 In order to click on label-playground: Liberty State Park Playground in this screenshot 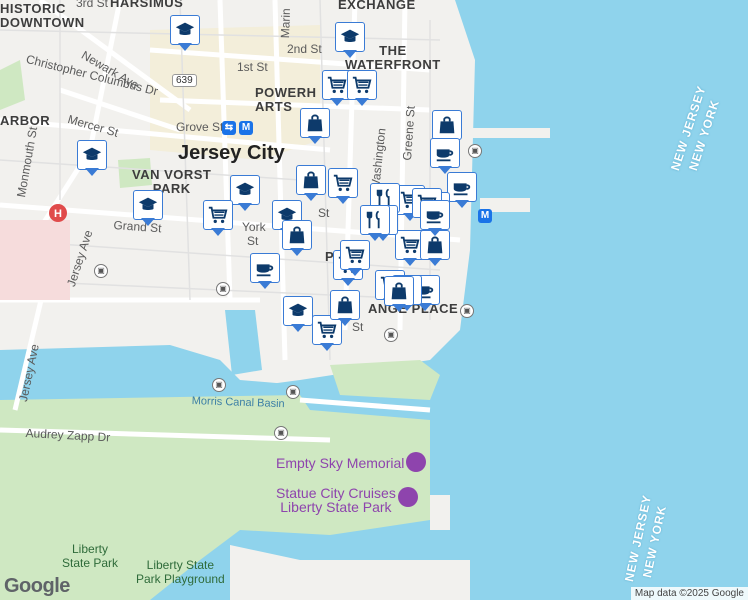, I will do `click(180, 572)`.